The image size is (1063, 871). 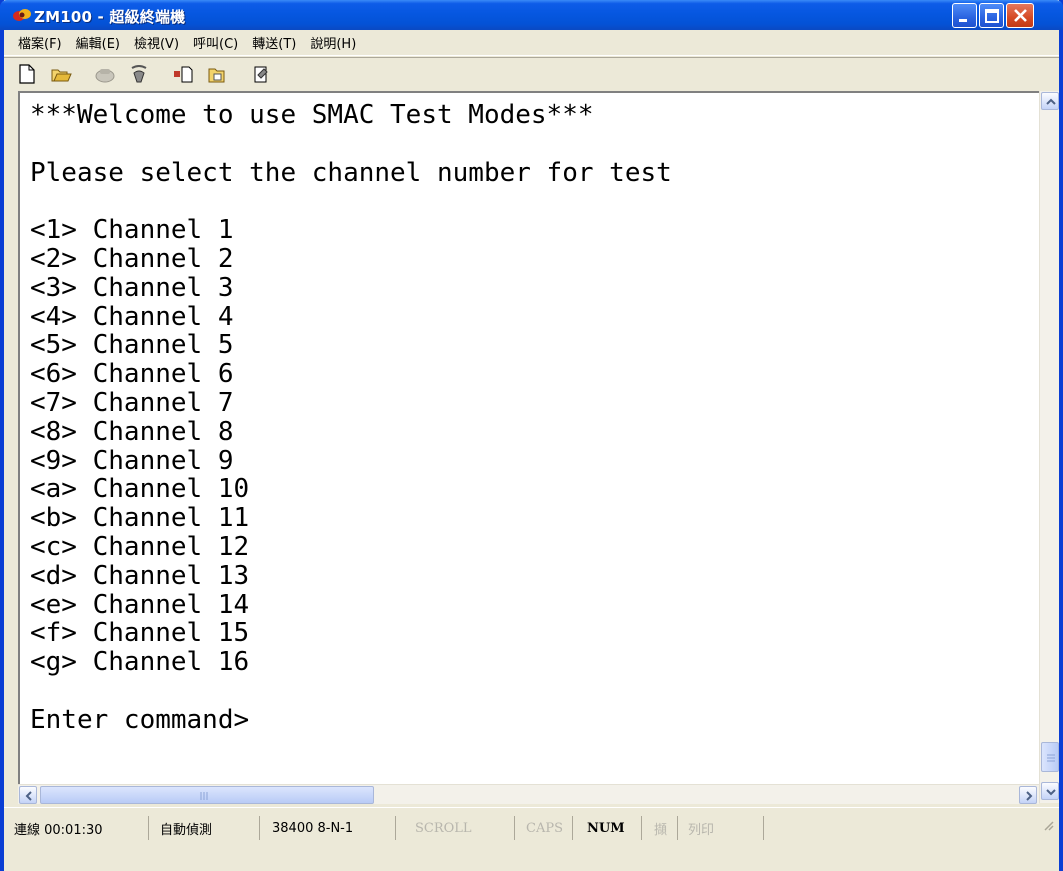 What do you see at coordinates (991, 15) in the screenshot?
I see `maximize-button` at bounding box center [991, 15].